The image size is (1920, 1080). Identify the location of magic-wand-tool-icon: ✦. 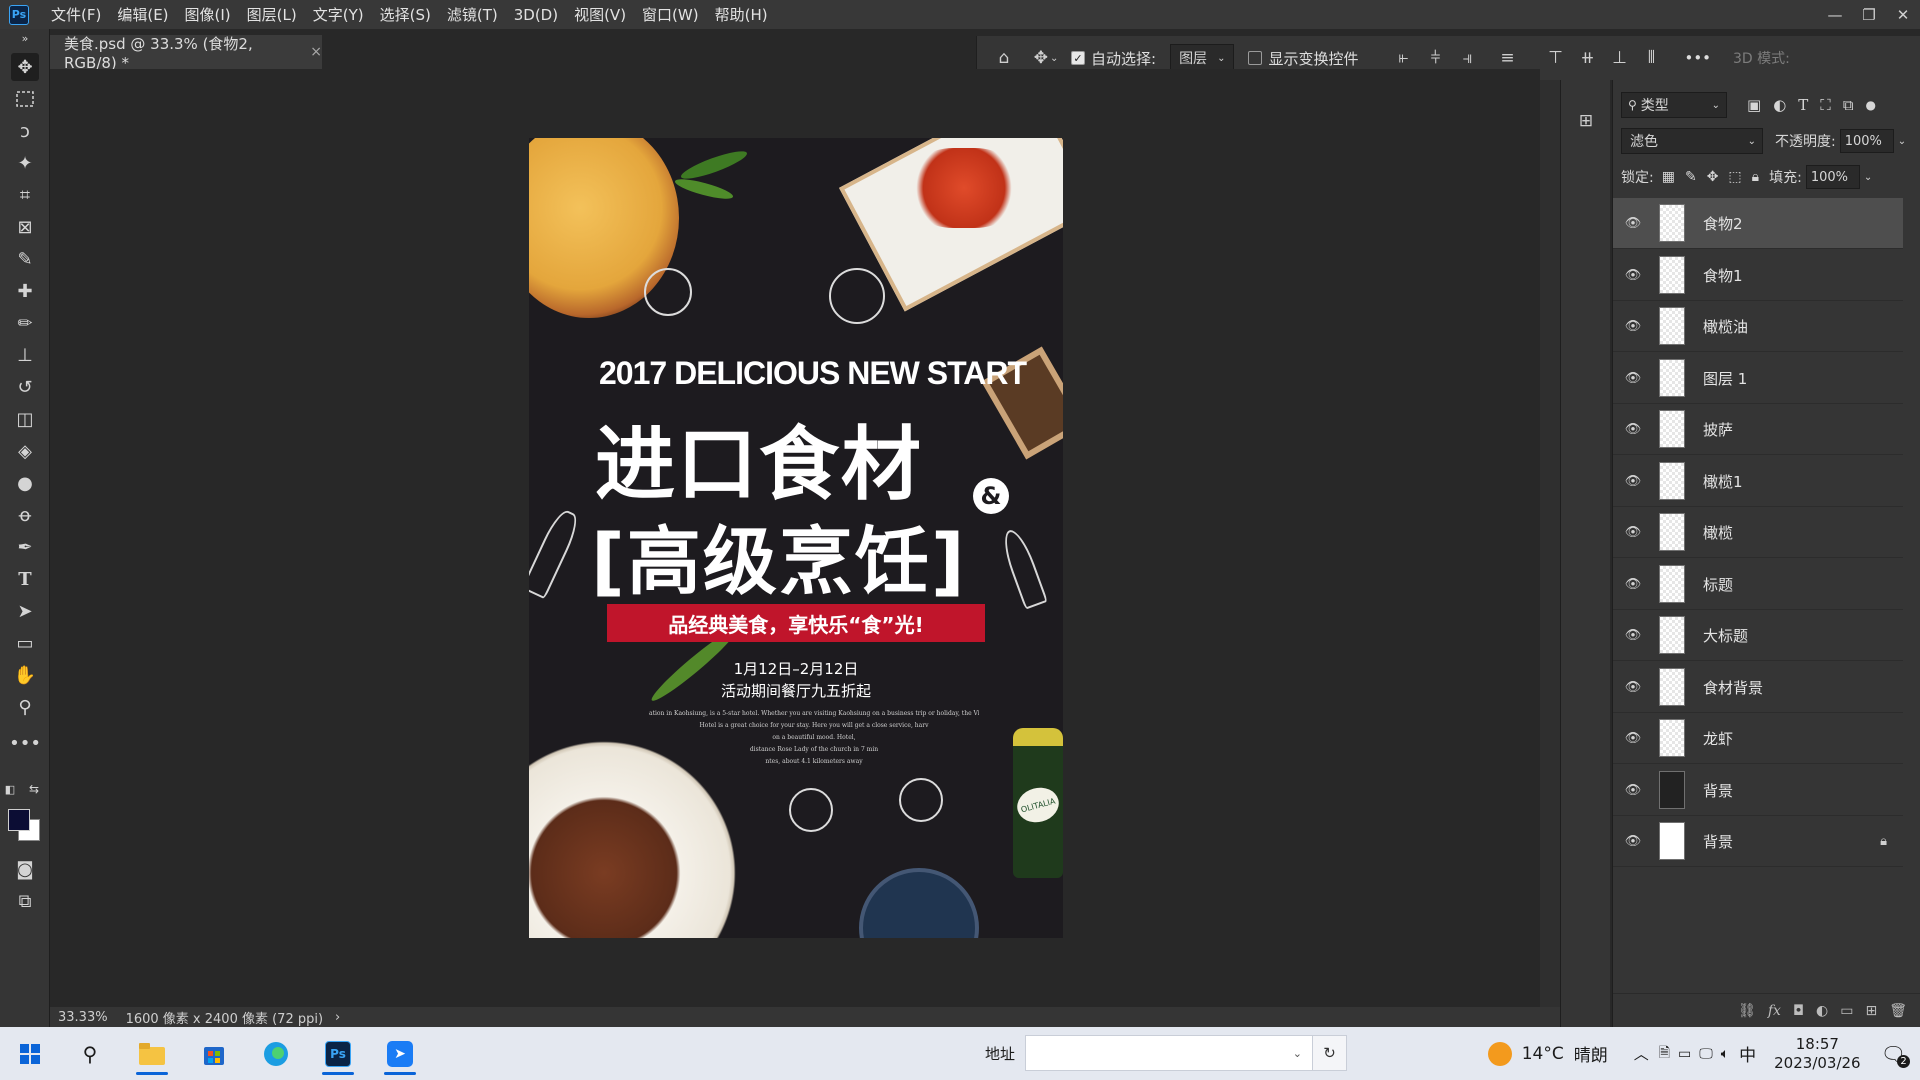
(25, 163).